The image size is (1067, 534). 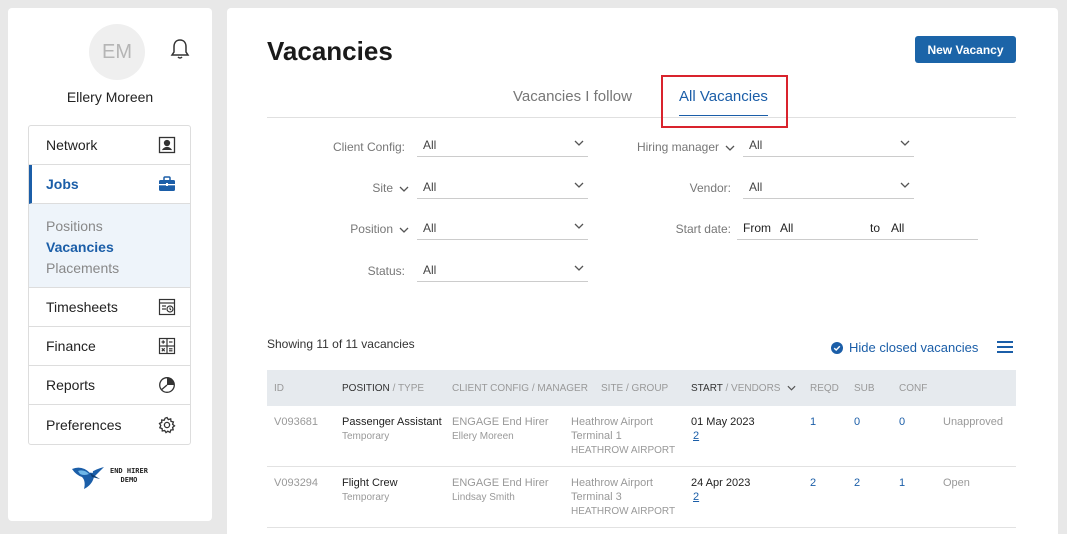 I want to click on header-id: ID, so click(x=279, y=388).